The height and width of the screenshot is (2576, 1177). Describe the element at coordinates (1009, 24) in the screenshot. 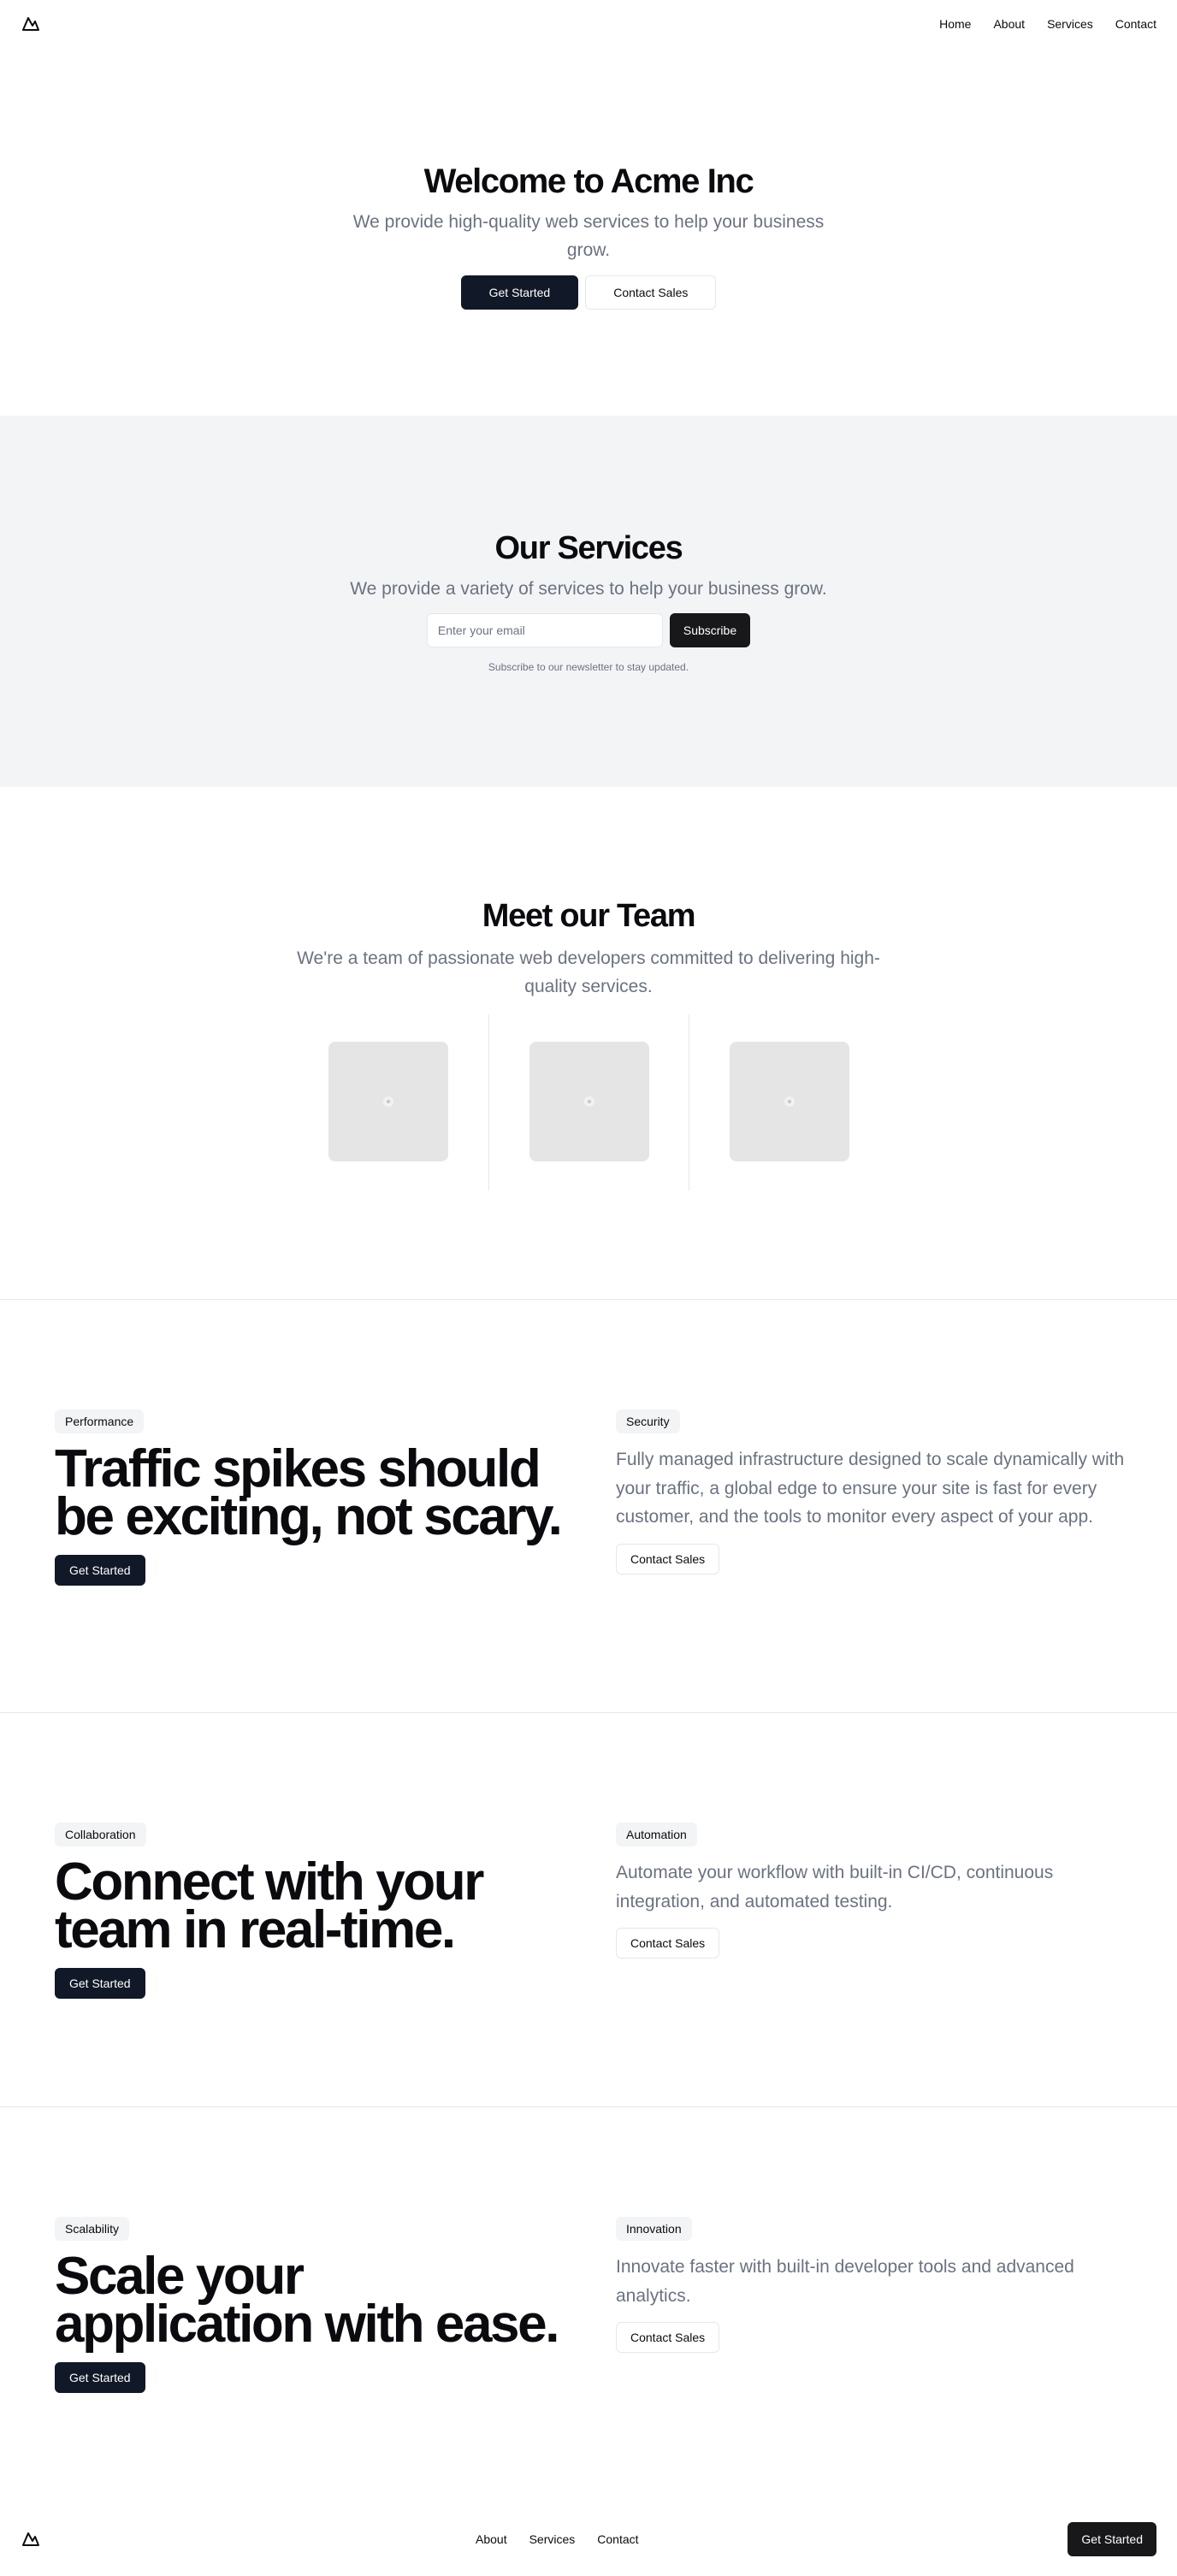

I see `nav-link-about: About` at that location.